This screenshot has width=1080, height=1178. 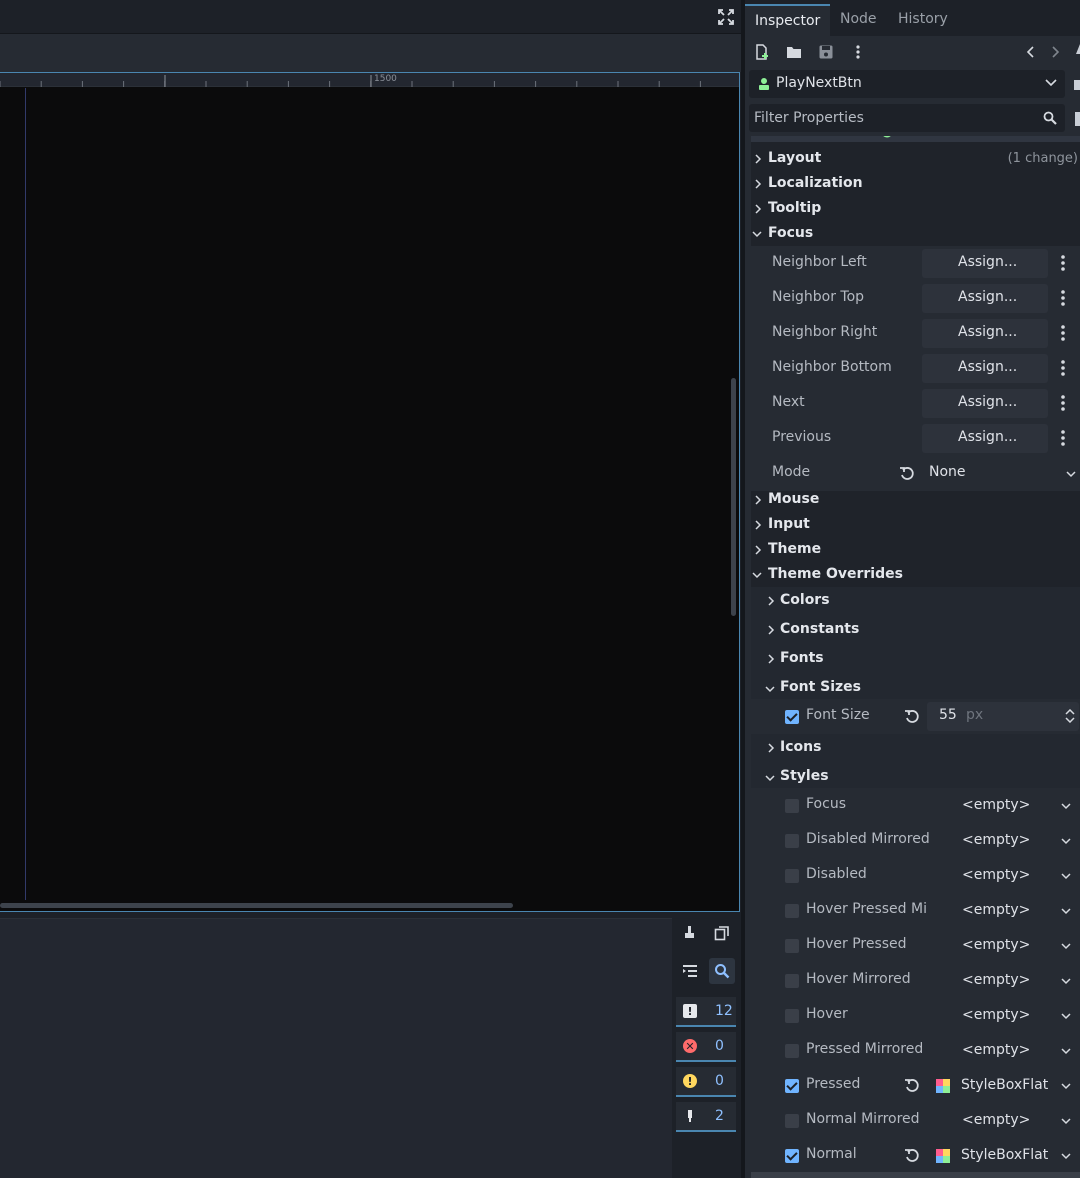 I want to click on subgroup-constants: Constants, so click(x=915, y=630).